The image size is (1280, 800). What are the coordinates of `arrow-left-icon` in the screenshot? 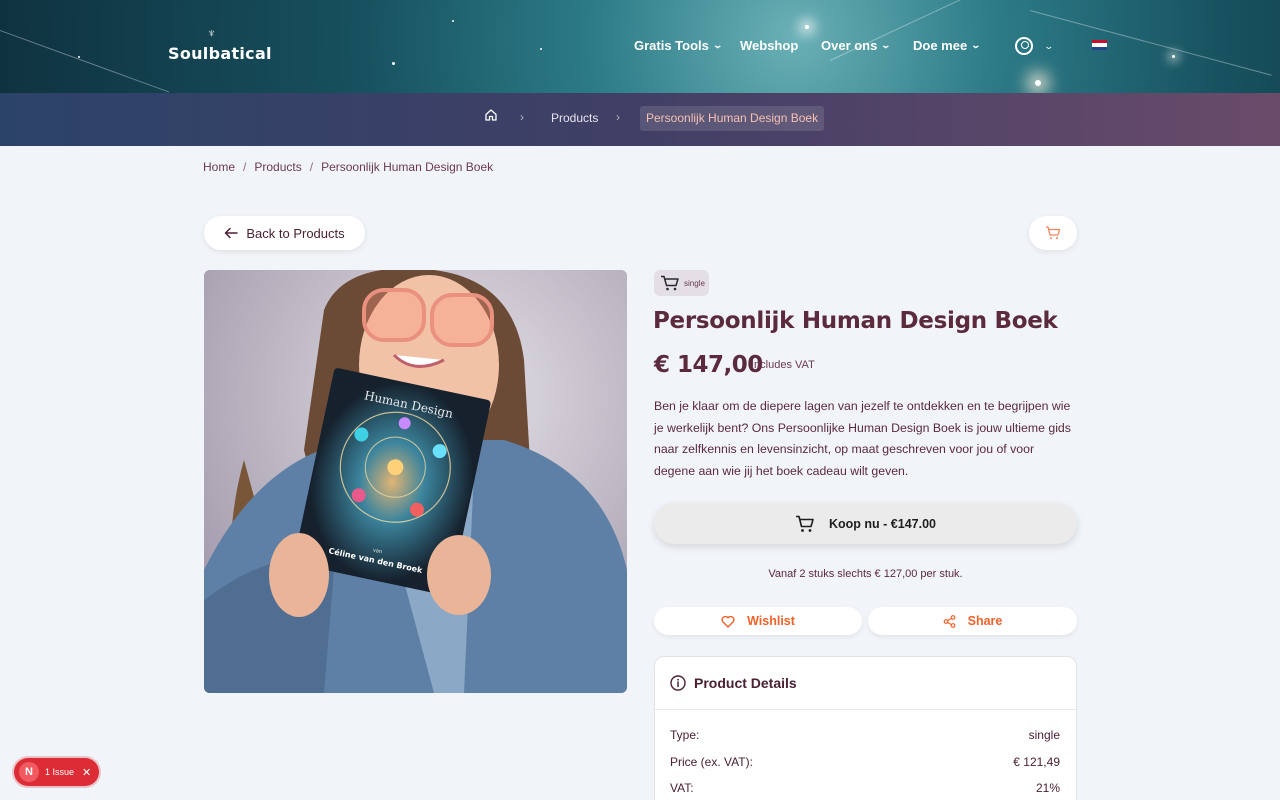 It's located at (232, 233).